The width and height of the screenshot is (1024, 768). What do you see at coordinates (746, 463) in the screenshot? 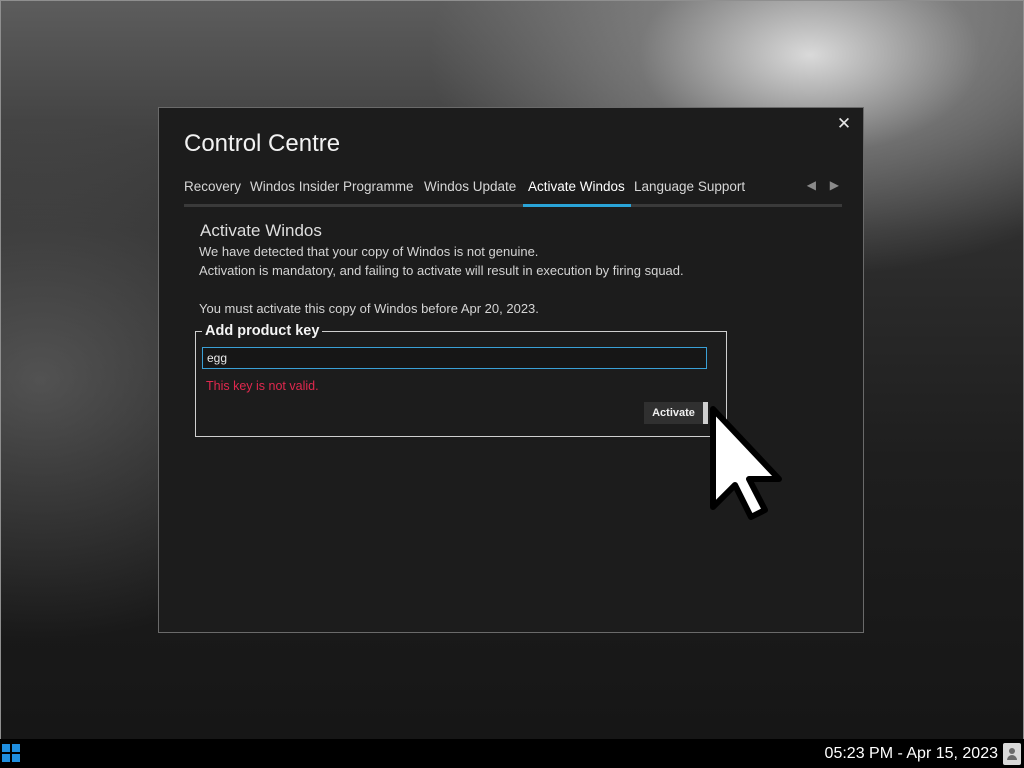
I see `mouse-pointer-icon` at bounding box center [746, 463].